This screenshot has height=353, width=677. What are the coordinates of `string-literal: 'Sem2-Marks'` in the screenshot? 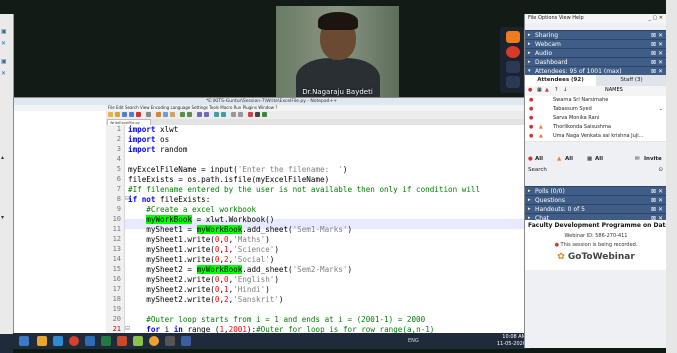 It's located at (320, 269).